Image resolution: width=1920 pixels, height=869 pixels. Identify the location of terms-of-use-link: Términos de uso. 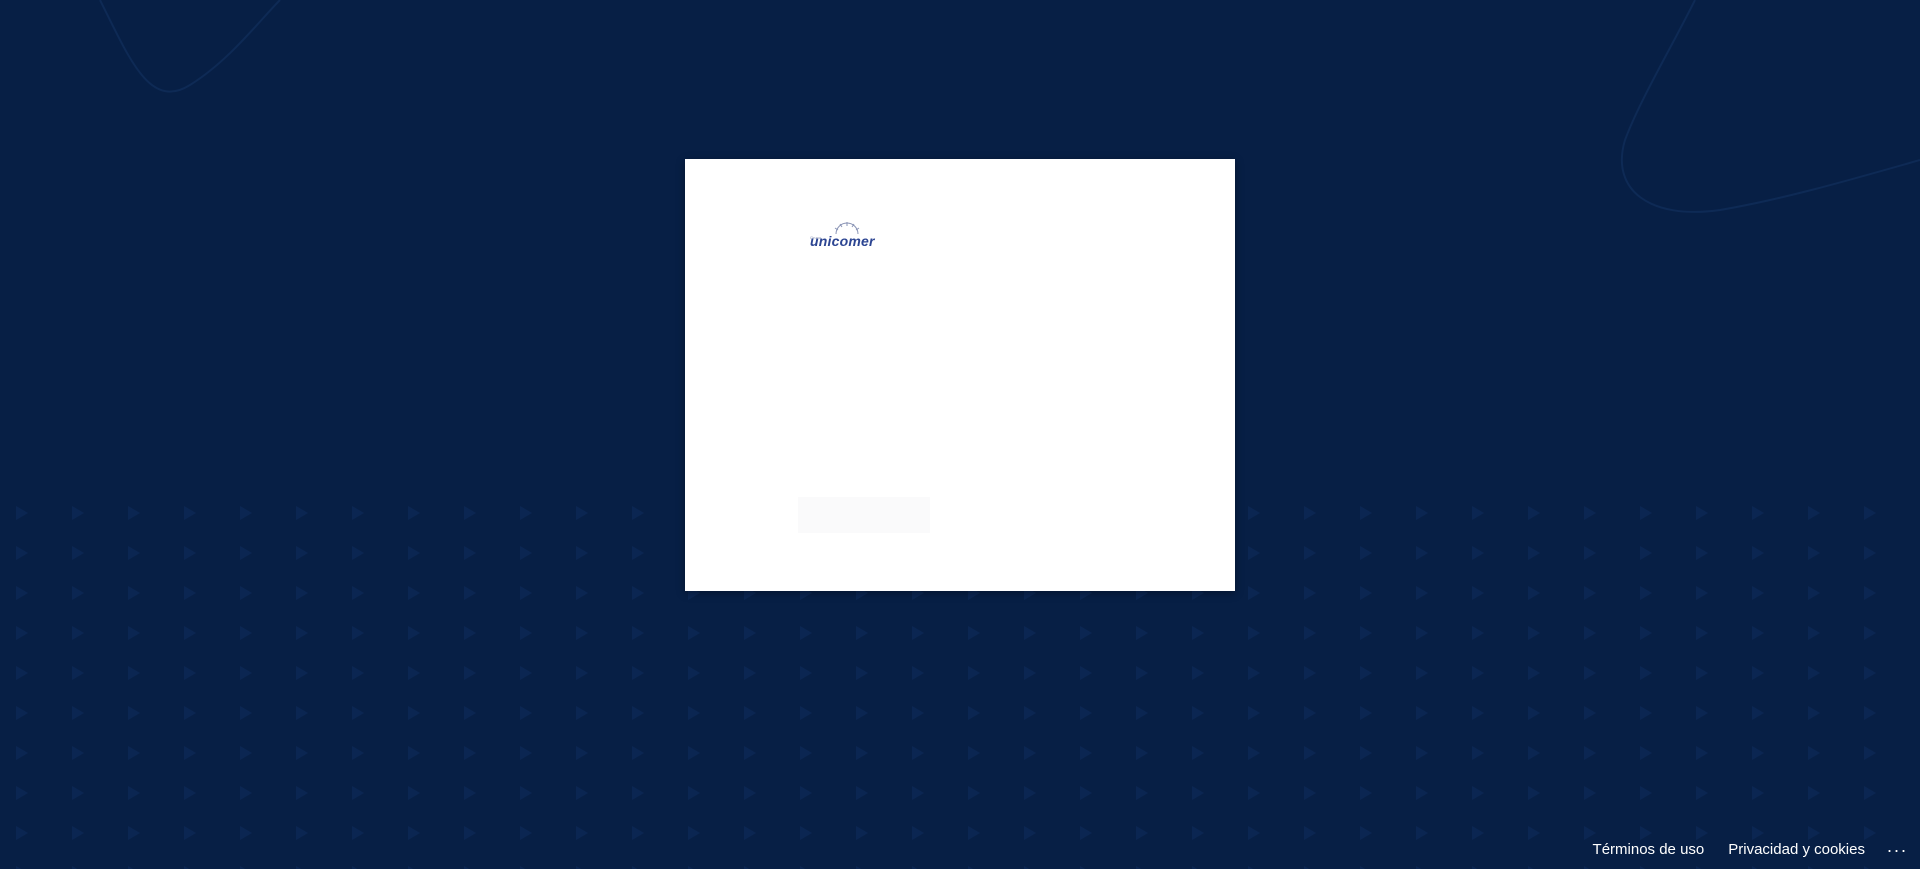
(1649, 849).